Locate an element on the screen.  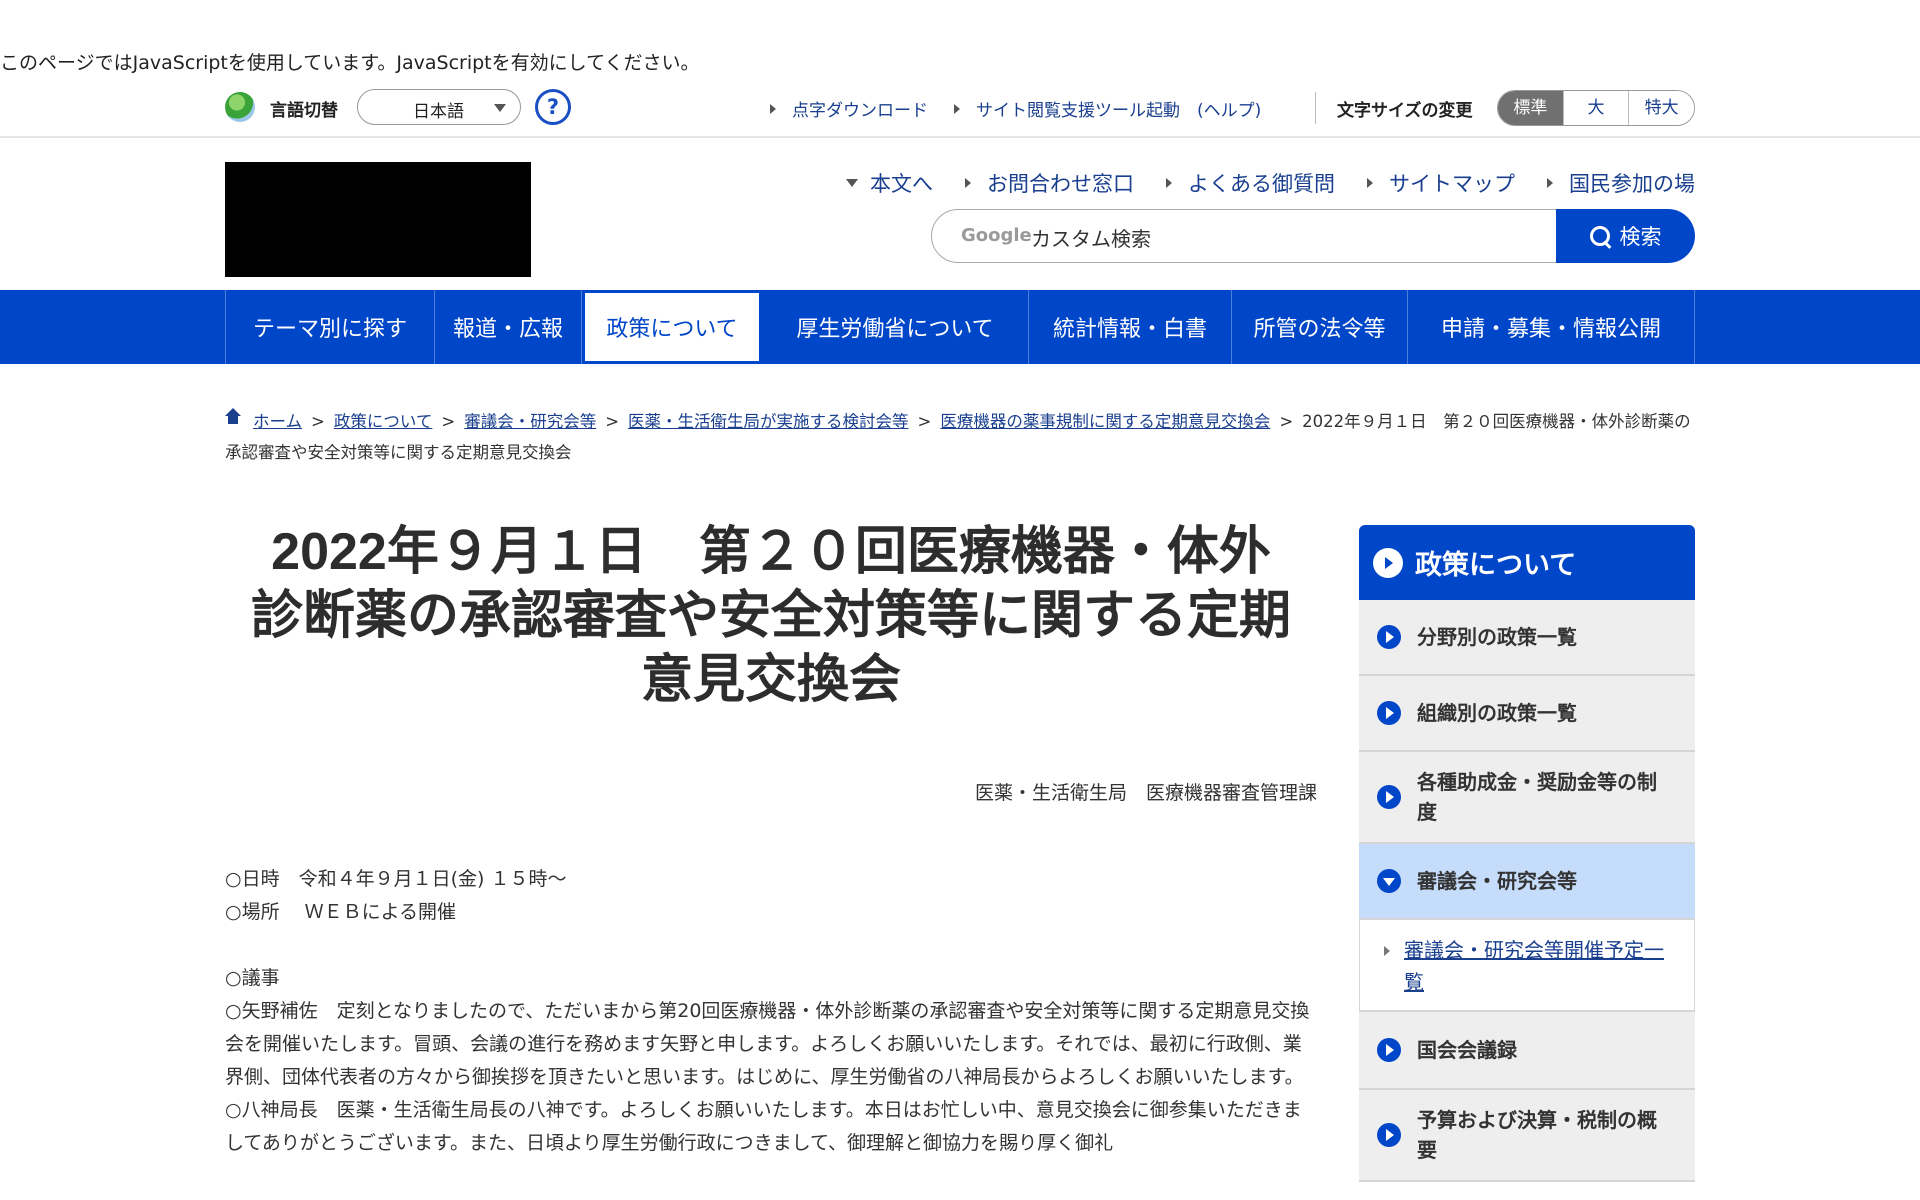
arrow-down-circle-icon is located at coordinates (1389, 881).